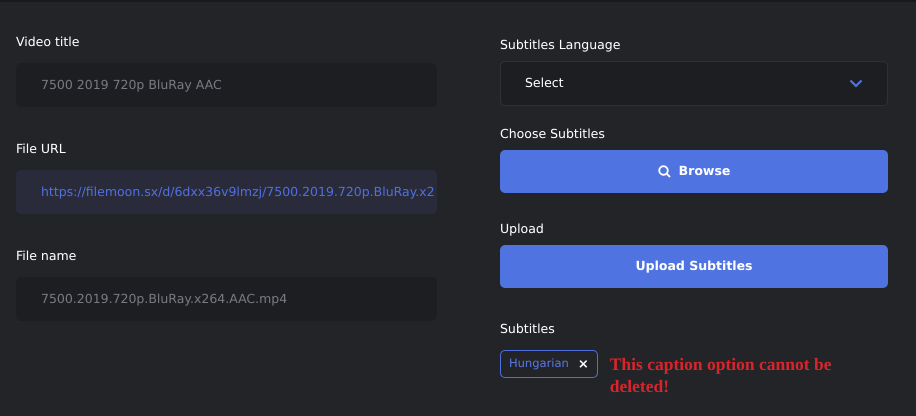 The width and height of the screenshot is (916, 416). Describe the element at coordinates (694, 83) in the screenshot. I see `language-dropdown: Select` at that location.